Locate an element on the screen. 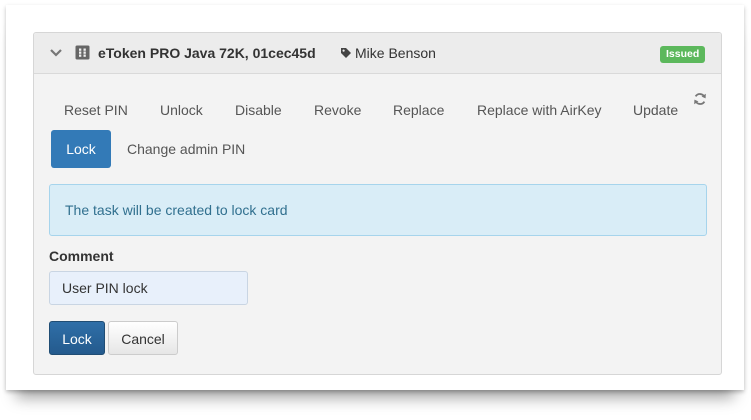 The image size is (751, 420). tab-change-admin-pin: Change admin PIN is located at coordinates (186, 149).